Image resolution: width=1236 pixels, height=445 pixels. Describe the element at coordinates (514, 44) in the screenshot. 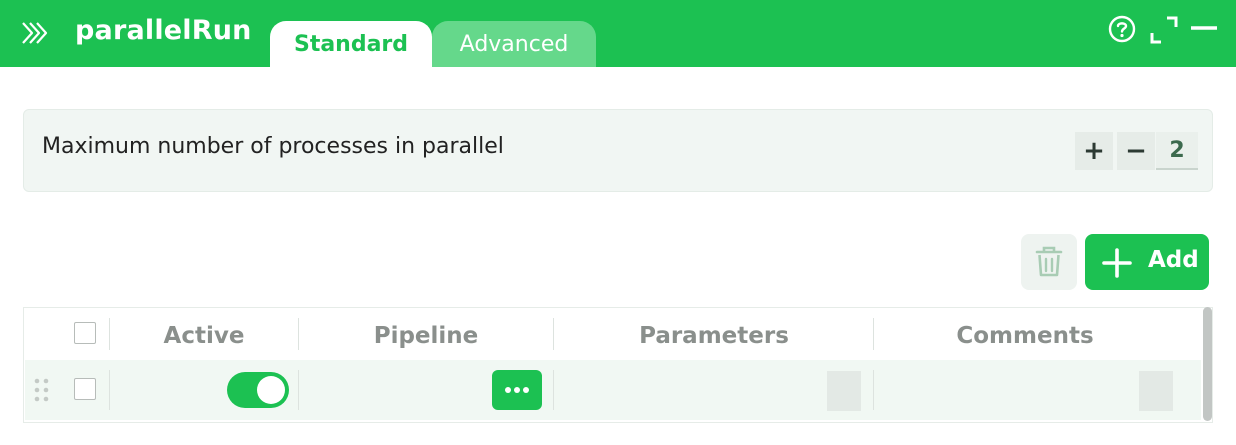

I see `tab-advanced: Advanced` at that location.